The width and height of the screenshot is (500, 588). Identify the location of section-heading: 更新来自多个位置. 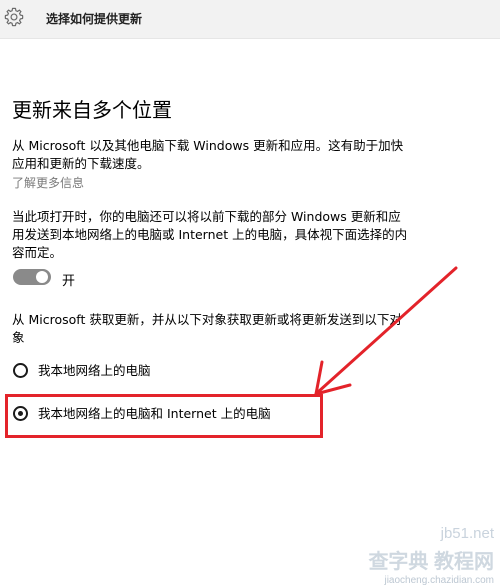
(92, 110).